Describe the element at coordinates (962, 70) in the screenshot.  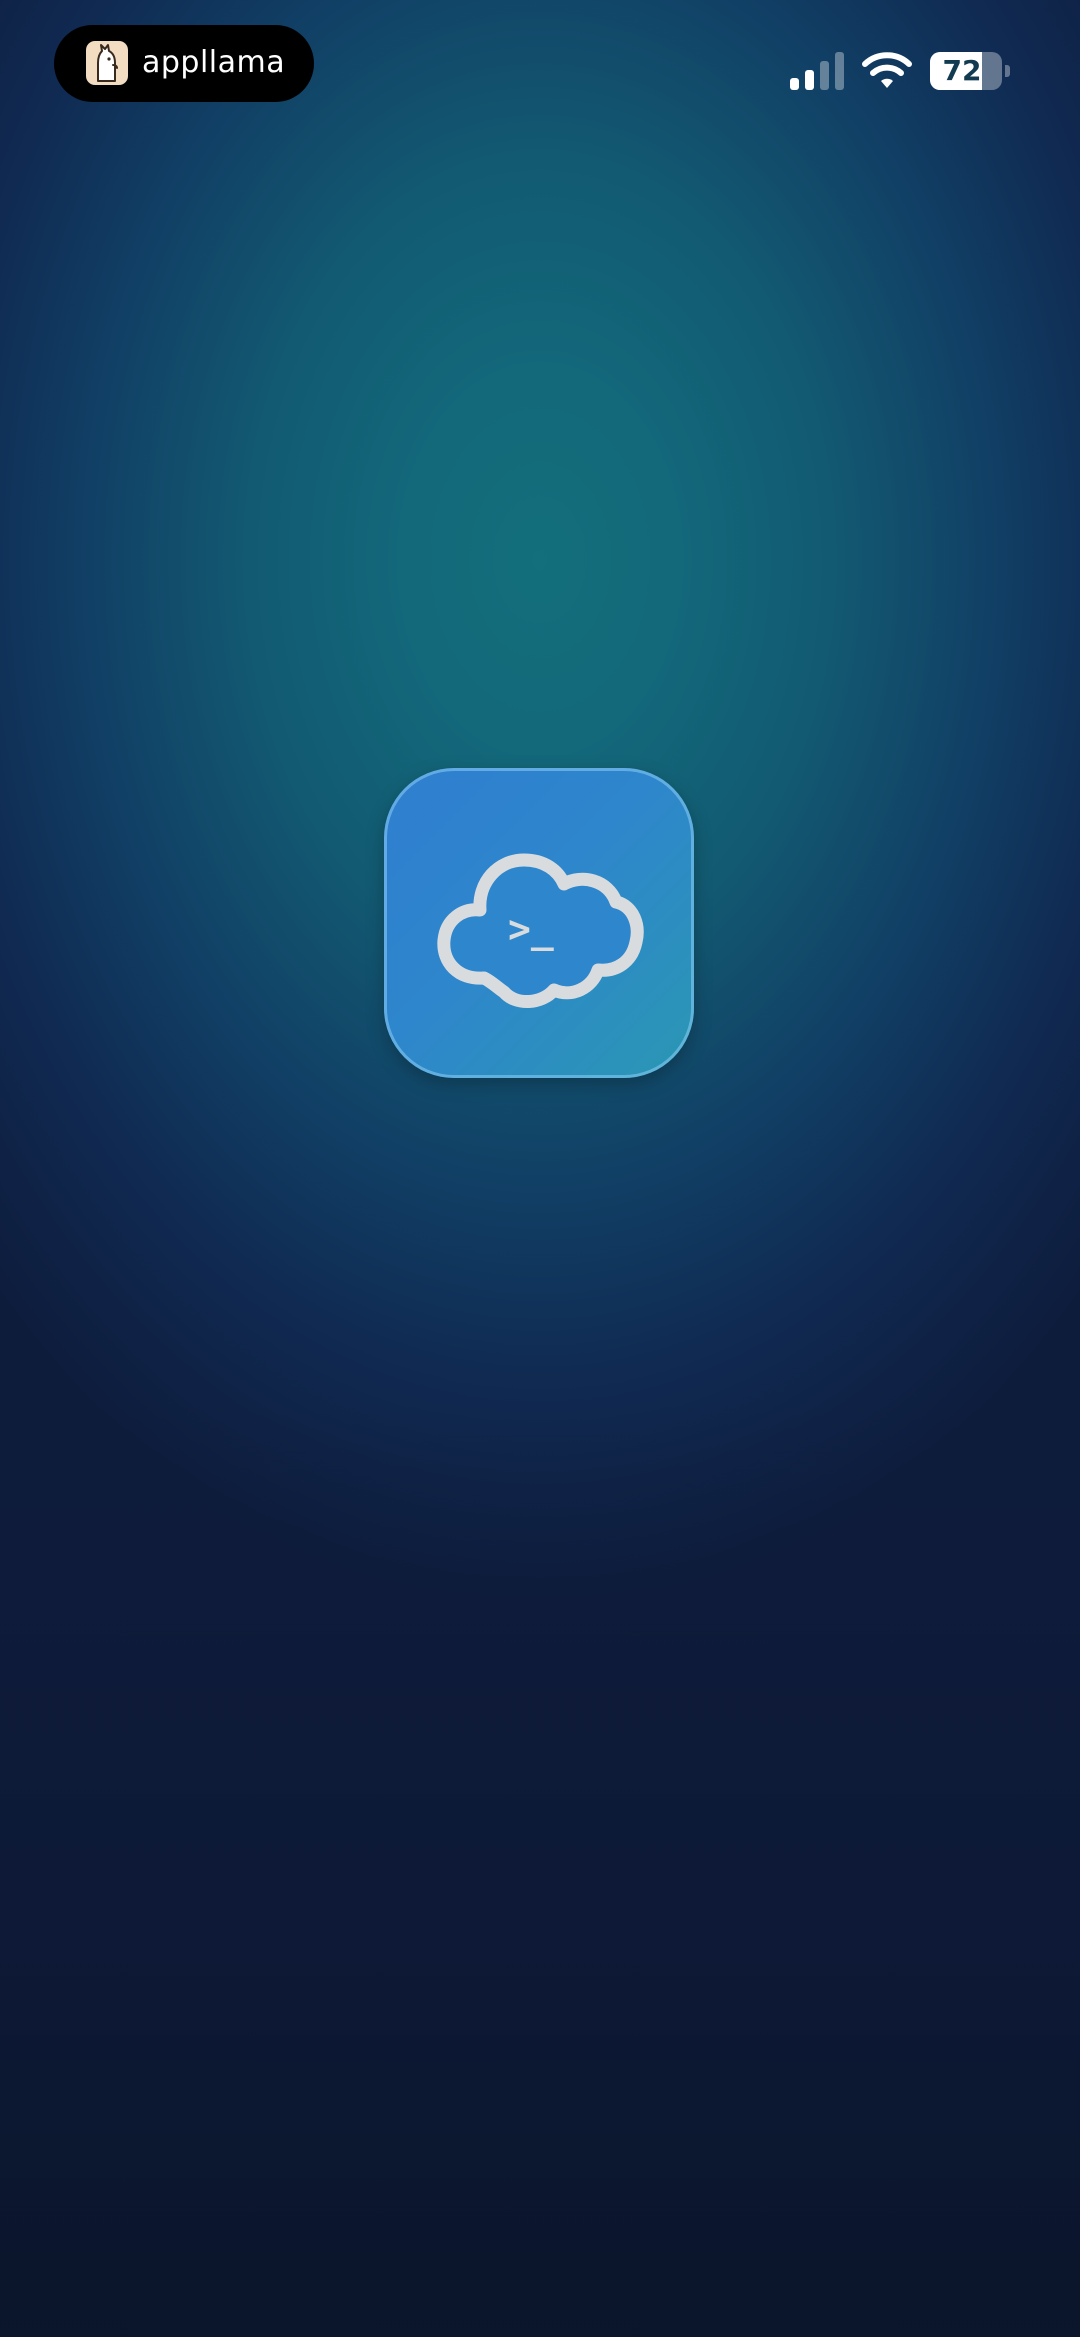
I see `battery-level: 72` at that location.